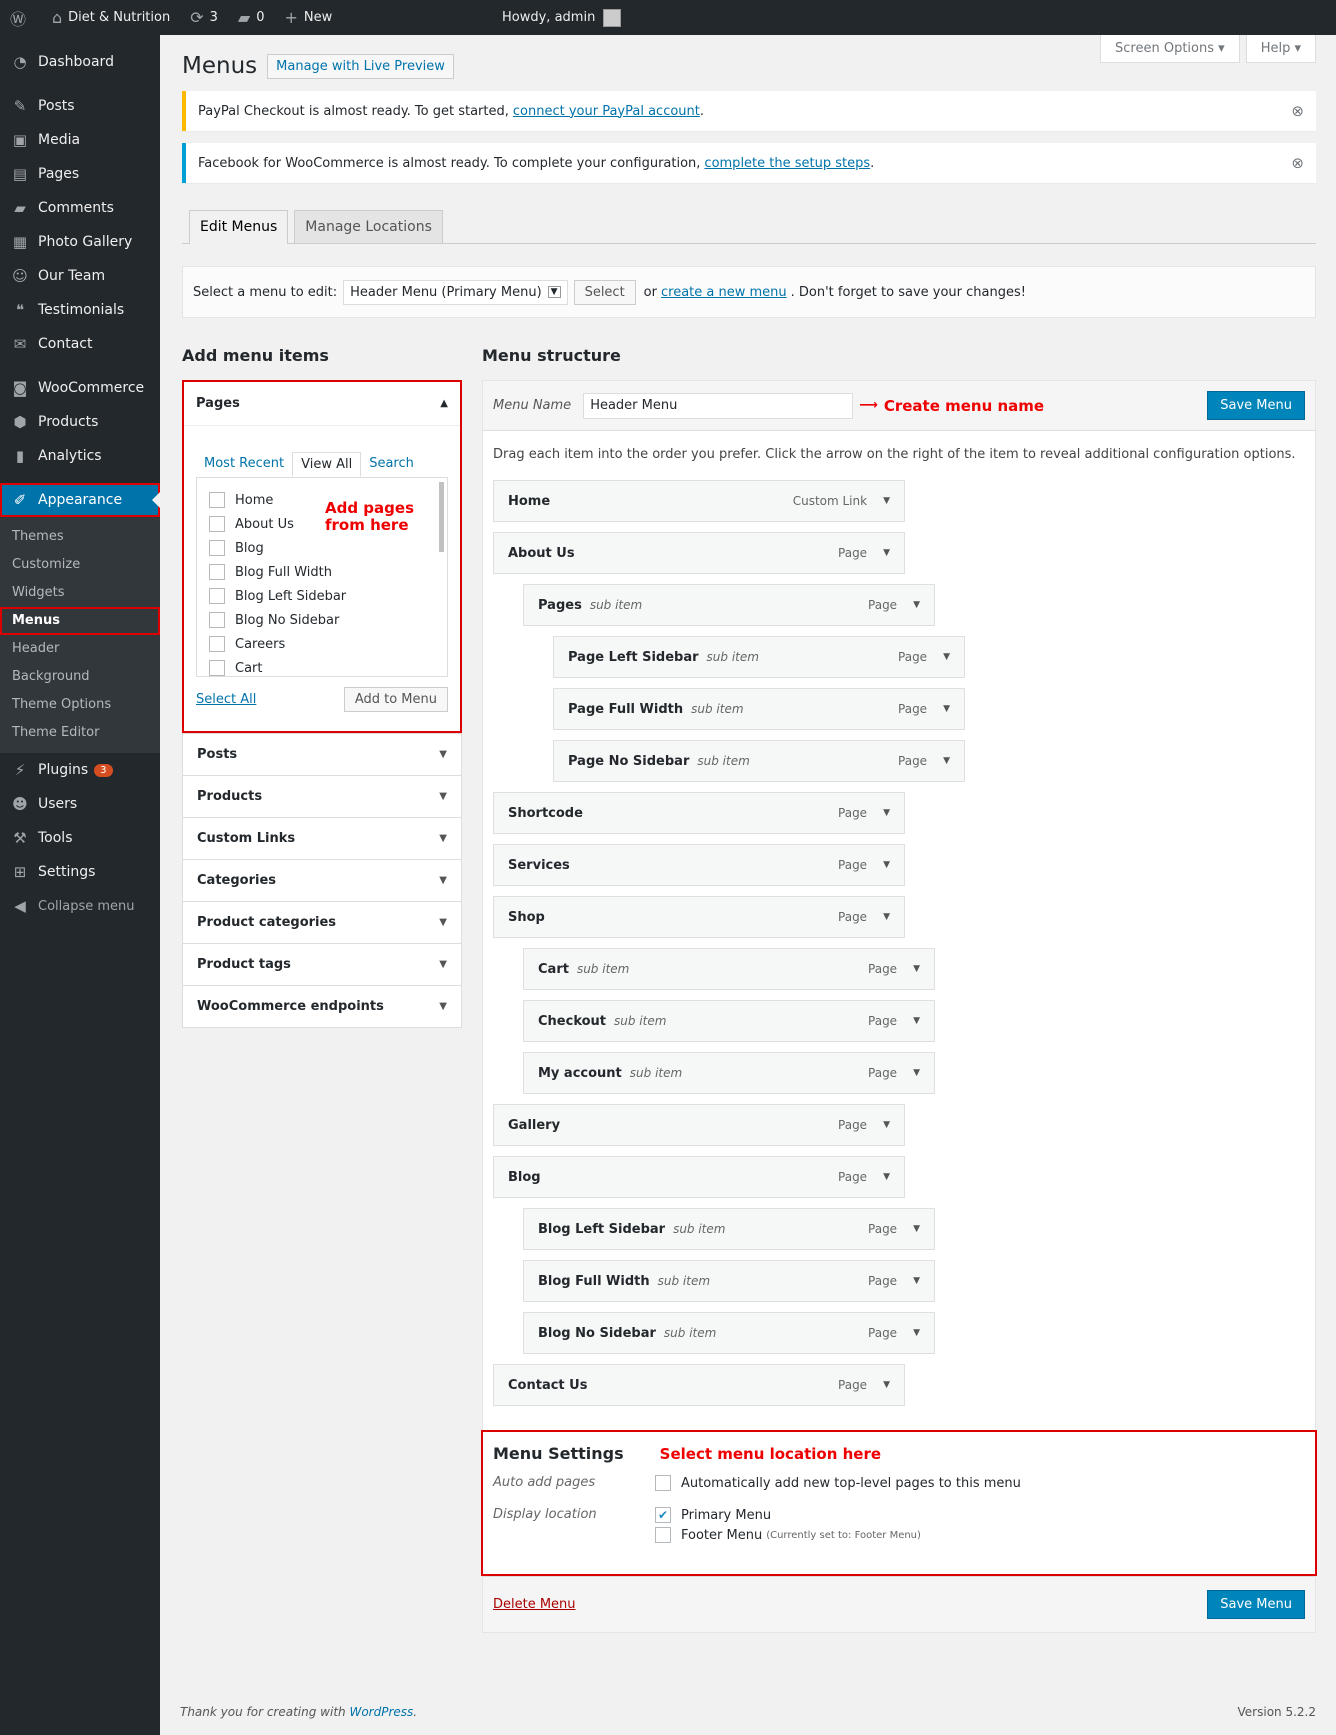 Image resolution: width=1336 pixels, height=1735 pixels. What do you see at coordinates (699, 813) in the screenshot?
I see `menu-item: Shortcode Page ▼` at bounding box center [699, 813].